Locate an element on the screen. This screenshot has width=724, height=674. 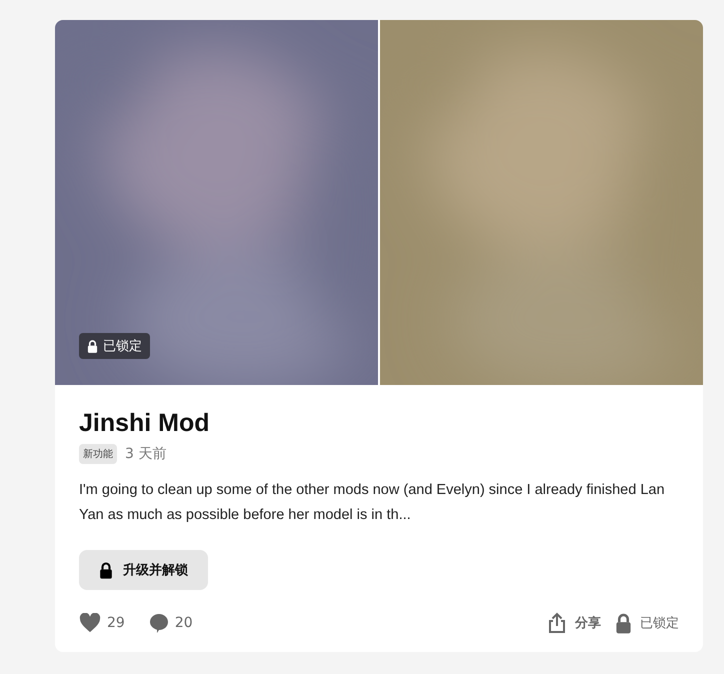
like-count: 29 is located at coordinates (116, 623).